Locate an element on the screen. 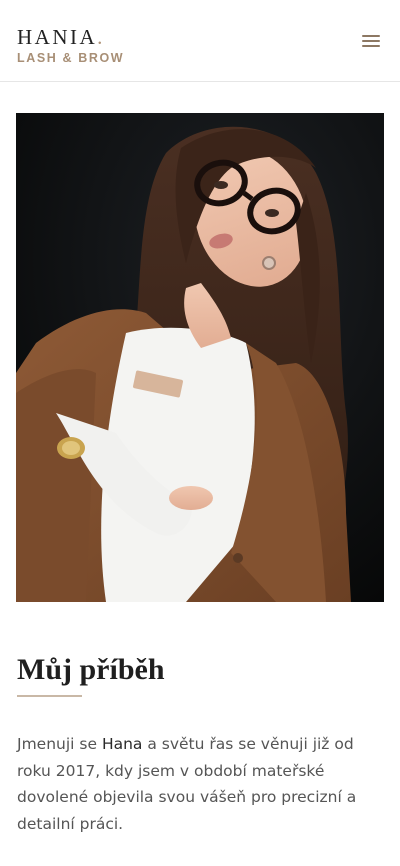 The image size is (400, 866). brand-logo: HANIA. LASH & BROW is located at coordinates (70, 45).